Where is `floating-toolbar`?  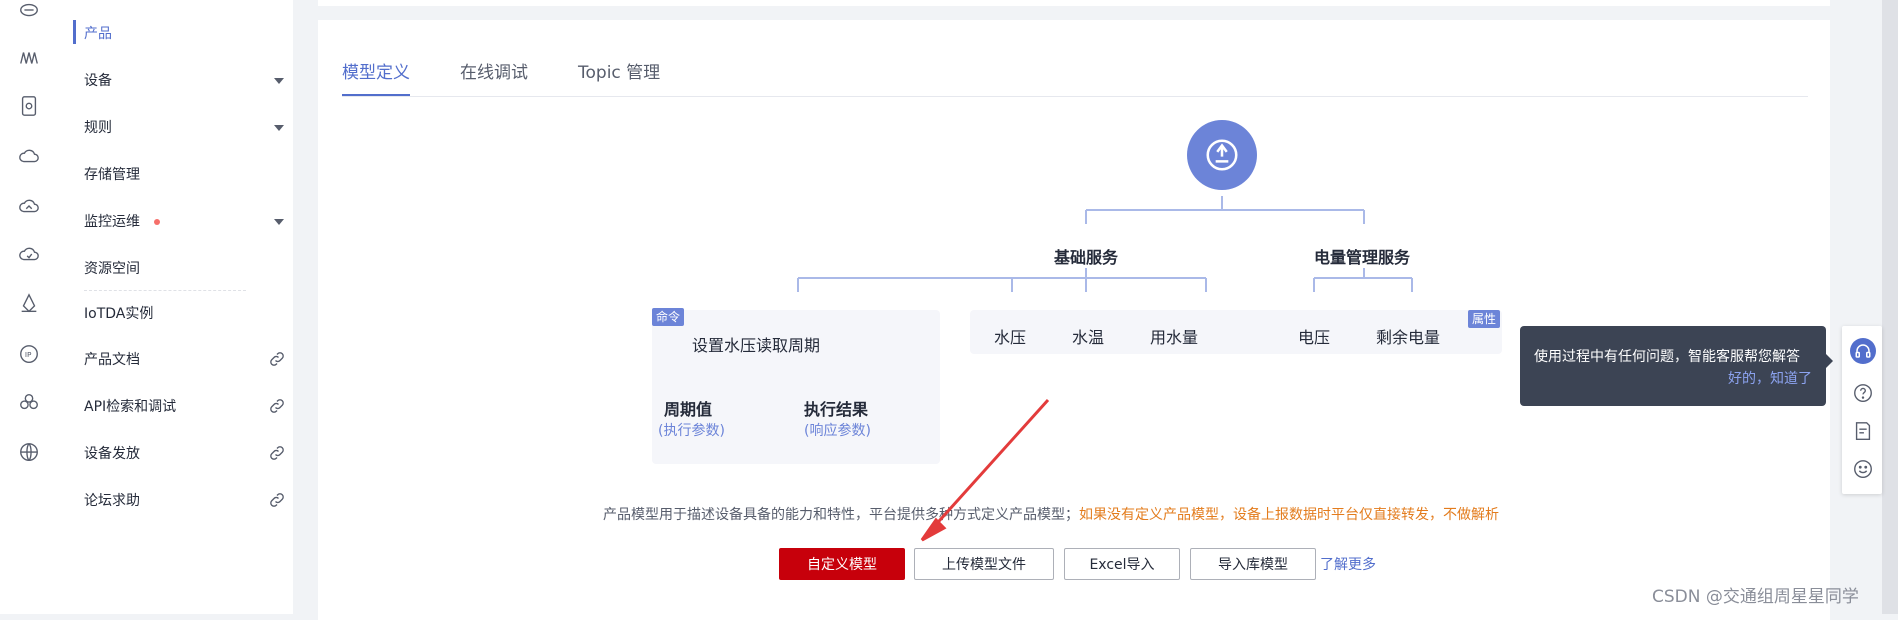
floating-toolbar is located at coordinates (1862, 410).